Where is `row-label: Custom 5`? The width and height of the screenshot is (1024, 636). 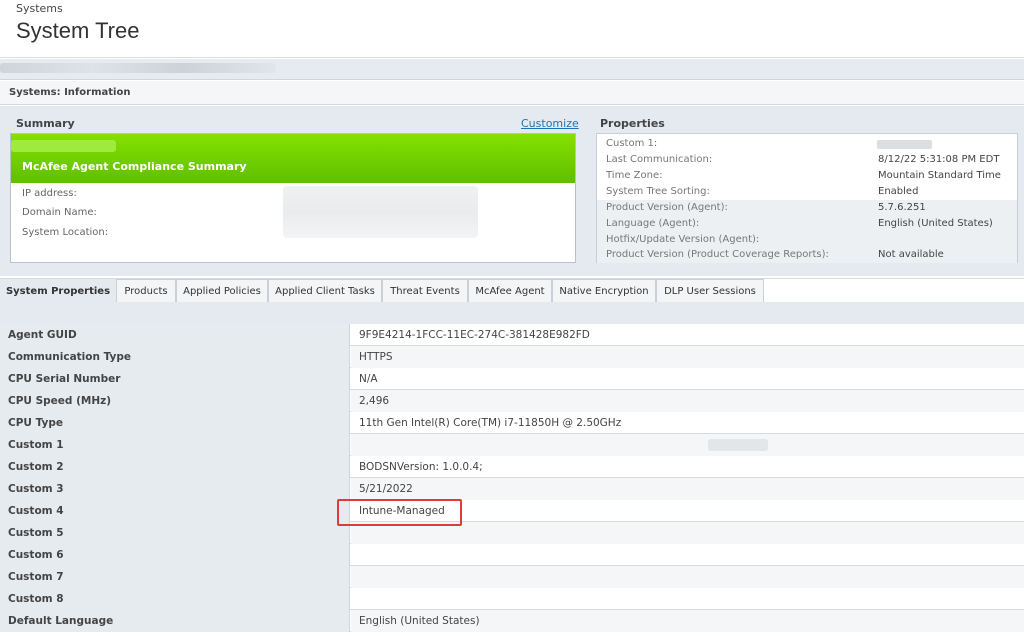 row-label: Custom 5 is located at coordinates (175, 533).